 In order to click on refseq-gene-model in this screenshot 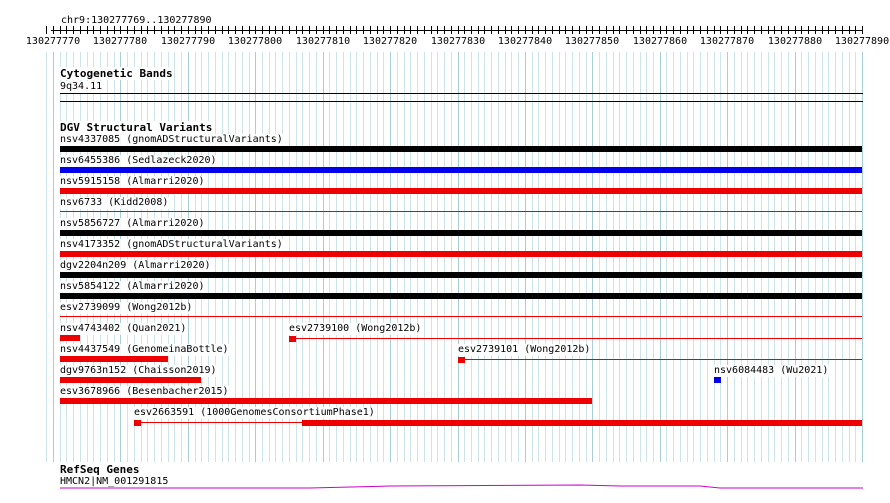, I will do `click(461, 487)`.